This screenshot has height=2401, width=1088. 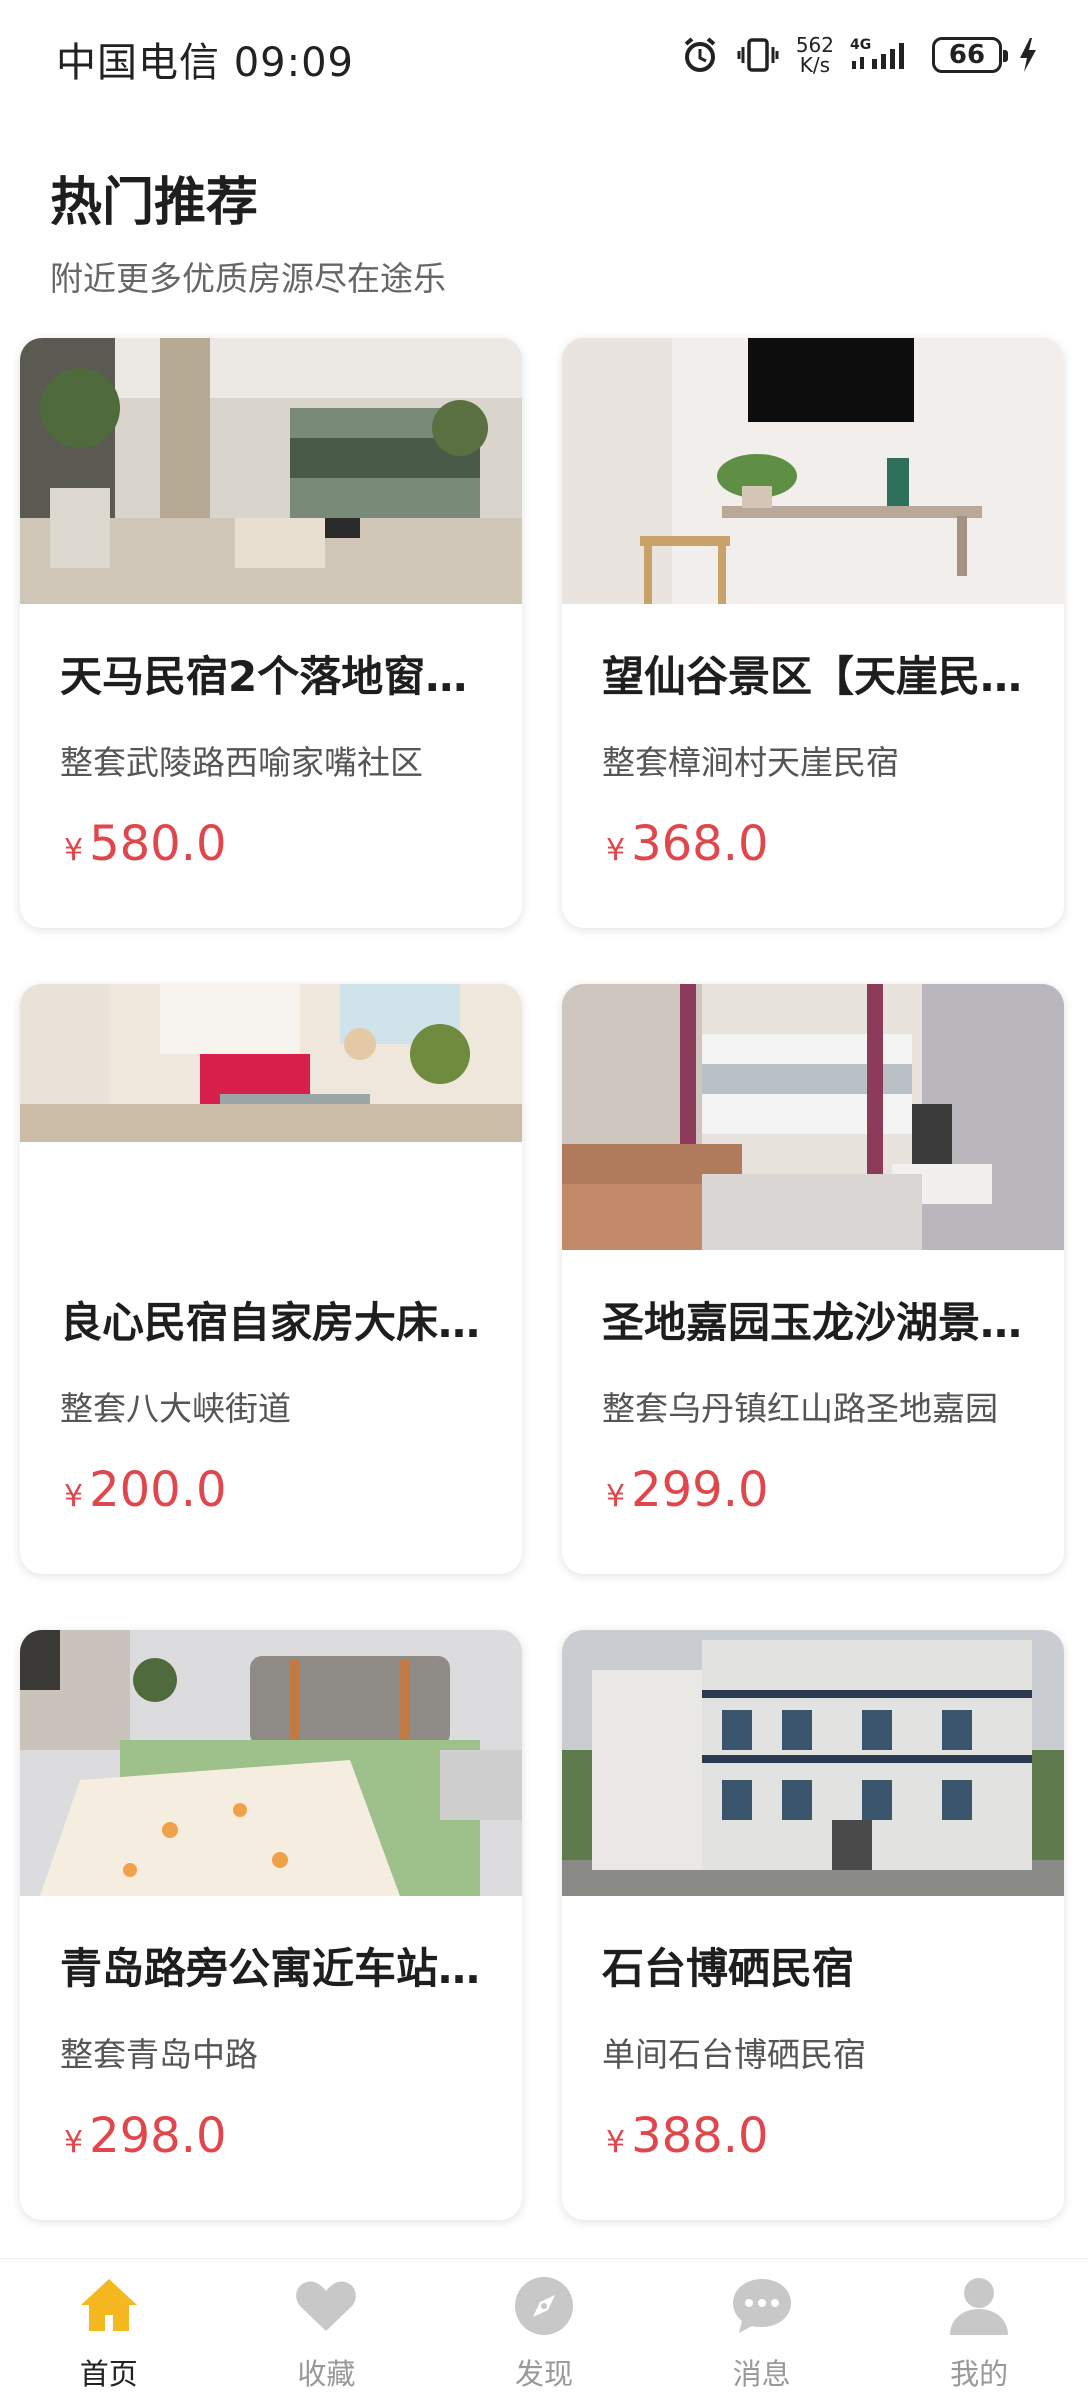 What do you see at coordinates (700, 55) in the screenshot?
I see `alarm-icon` at bounding box center [700, 55].